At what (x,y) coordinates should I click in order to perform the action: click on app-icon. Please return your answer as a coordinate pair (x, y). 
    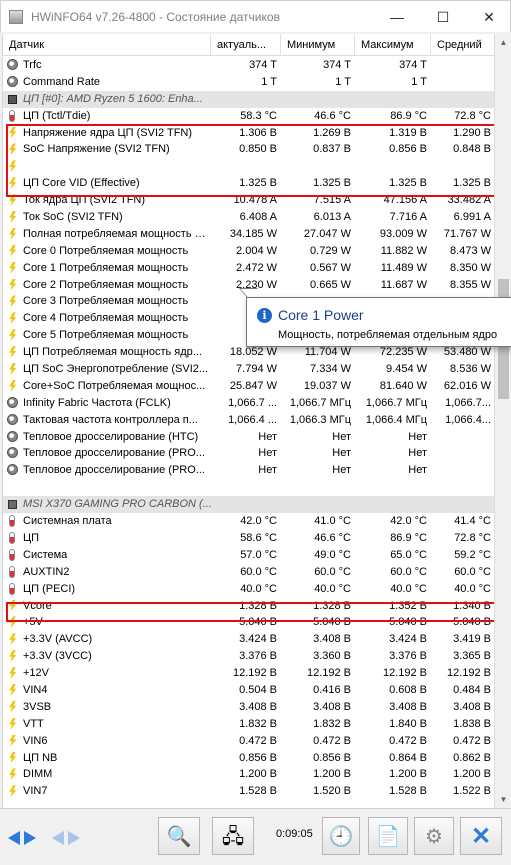
    Looking at the image, I should click on (16, 17).